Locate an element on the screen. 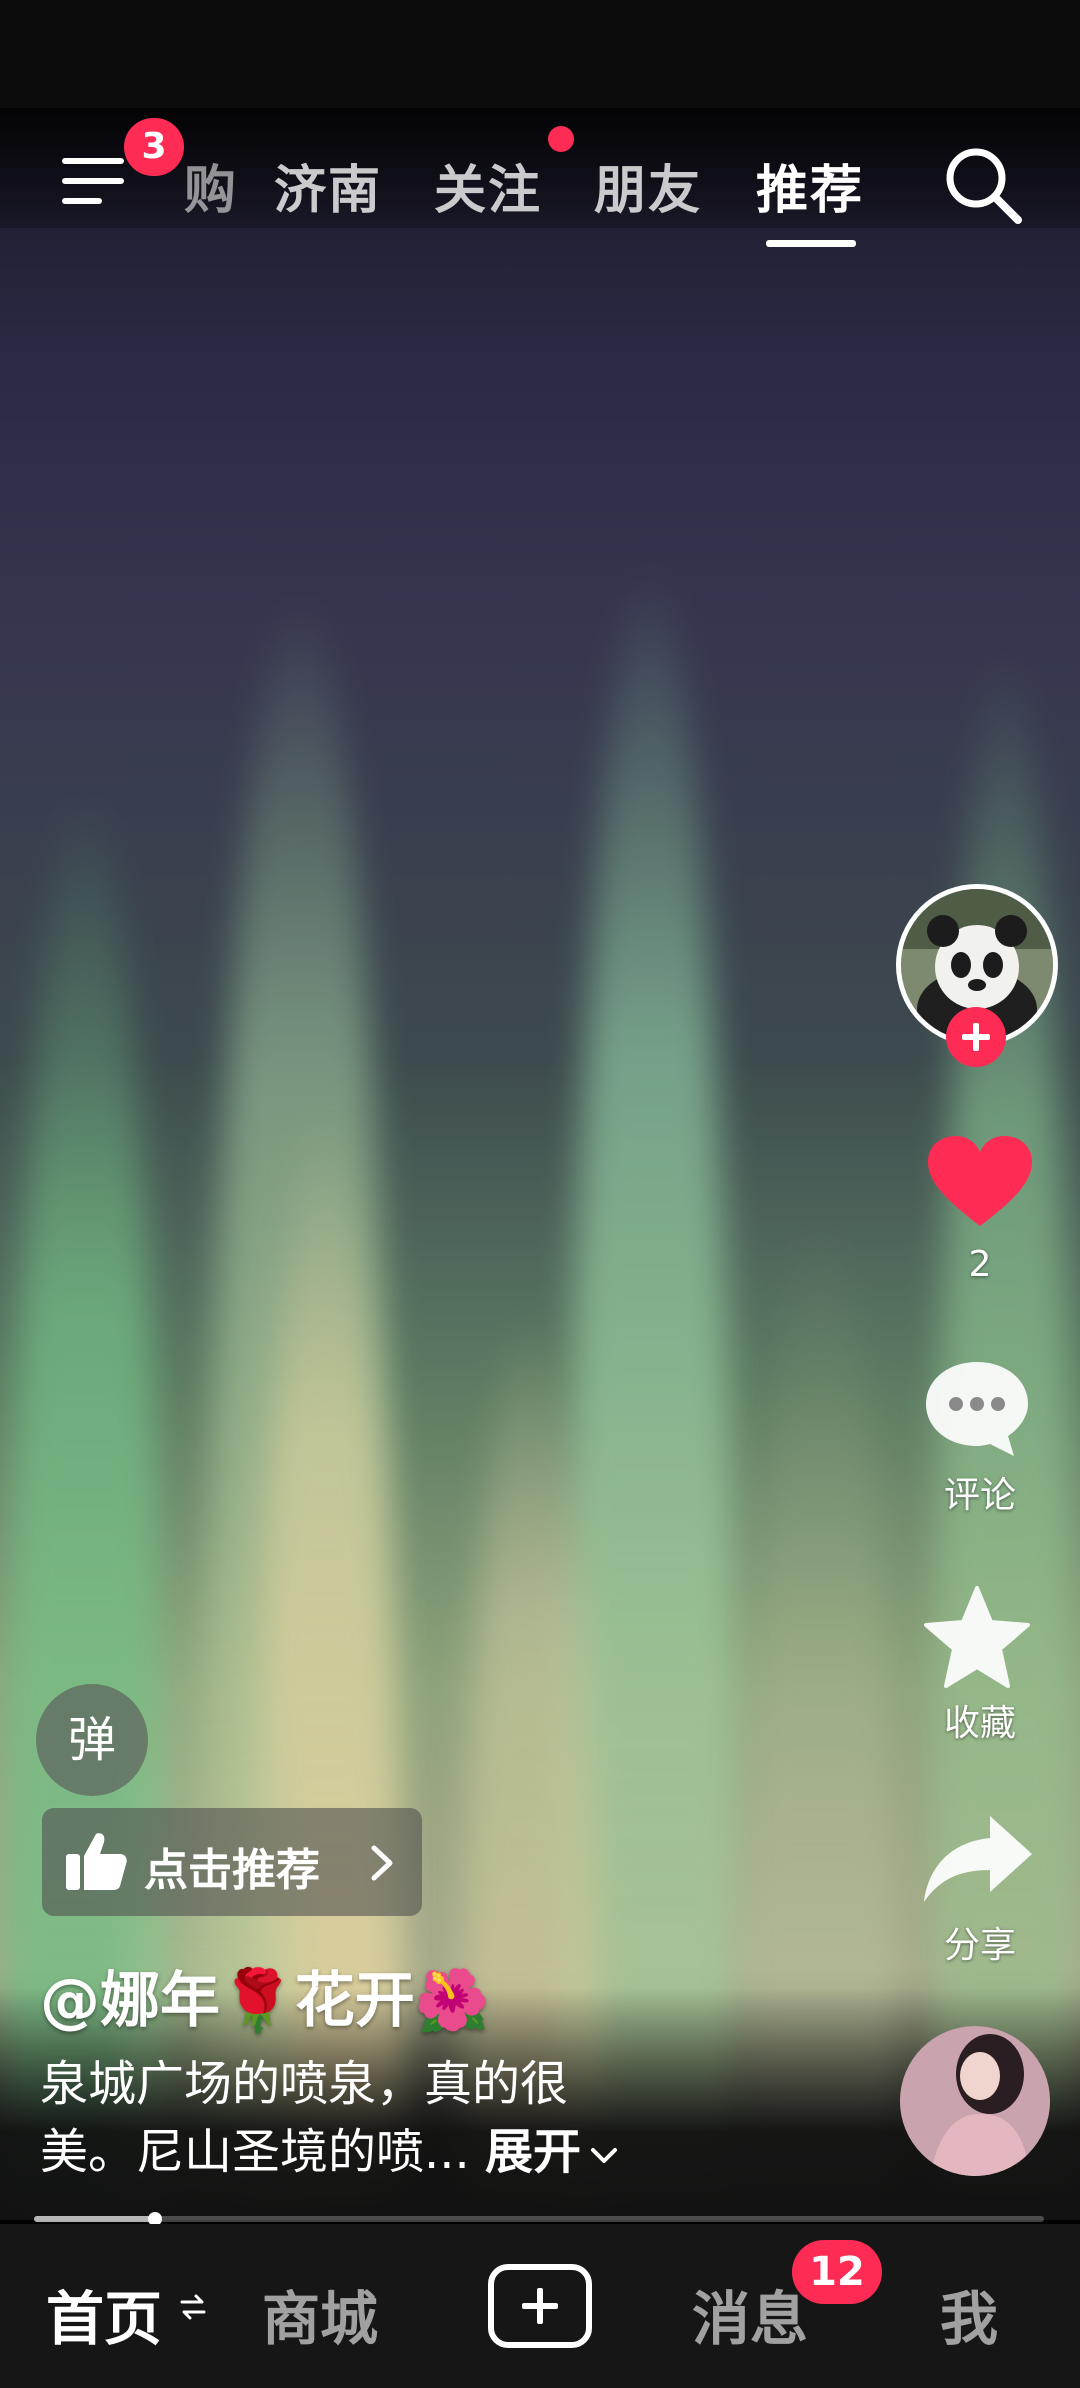  progress-fill is located at coordinates (95, 2219).